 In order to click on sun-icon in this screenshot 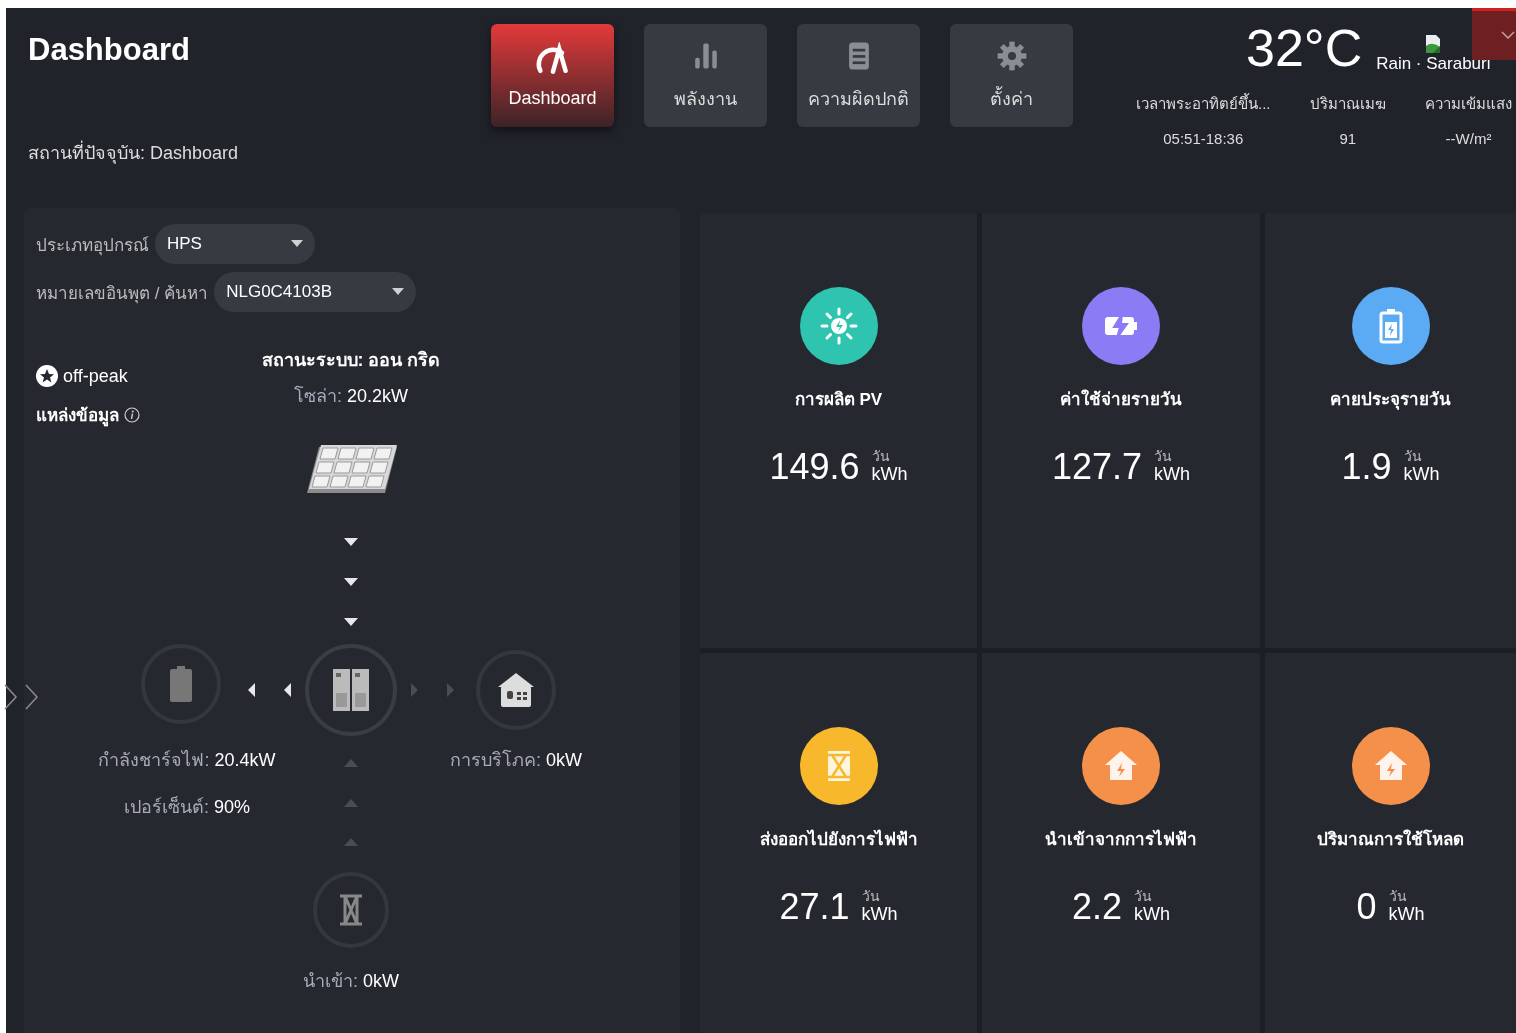, I will do `click(838, 326)`.